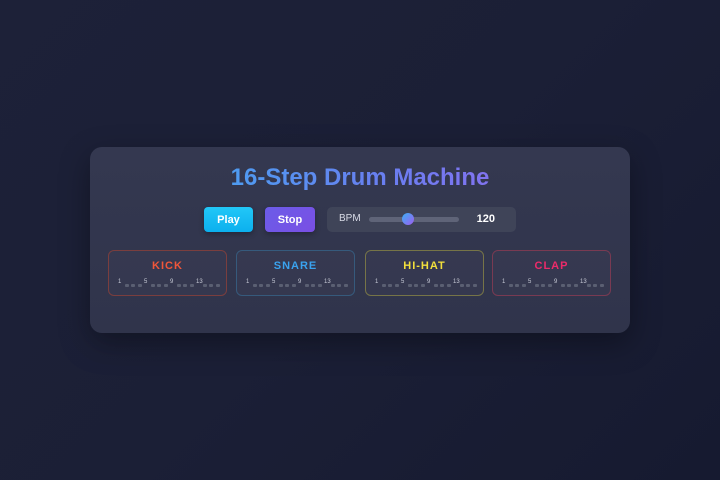  Describe the element at coordinates (360, 178) in the screenshot. I see `page-title: 16-Step Drum Machine` at that location.